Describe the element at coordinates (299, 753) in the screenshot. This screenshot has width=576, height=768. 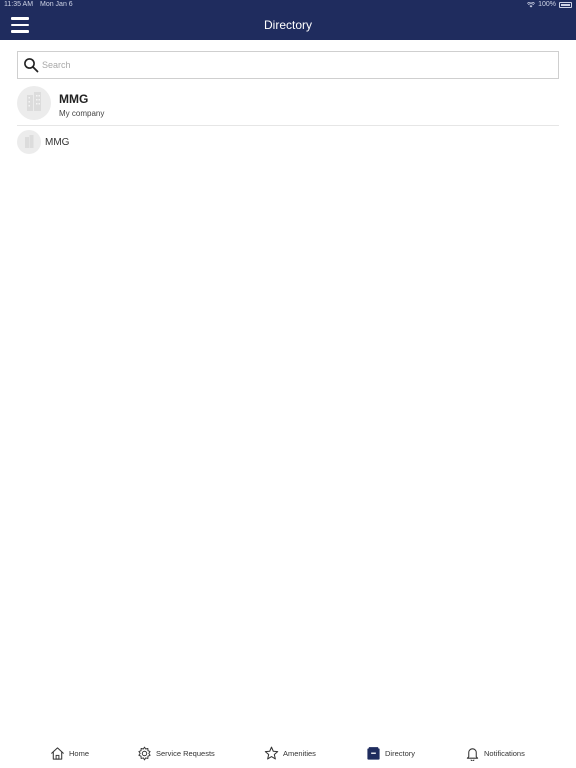
I see `tab-amenities-label: Amenities` at that location.